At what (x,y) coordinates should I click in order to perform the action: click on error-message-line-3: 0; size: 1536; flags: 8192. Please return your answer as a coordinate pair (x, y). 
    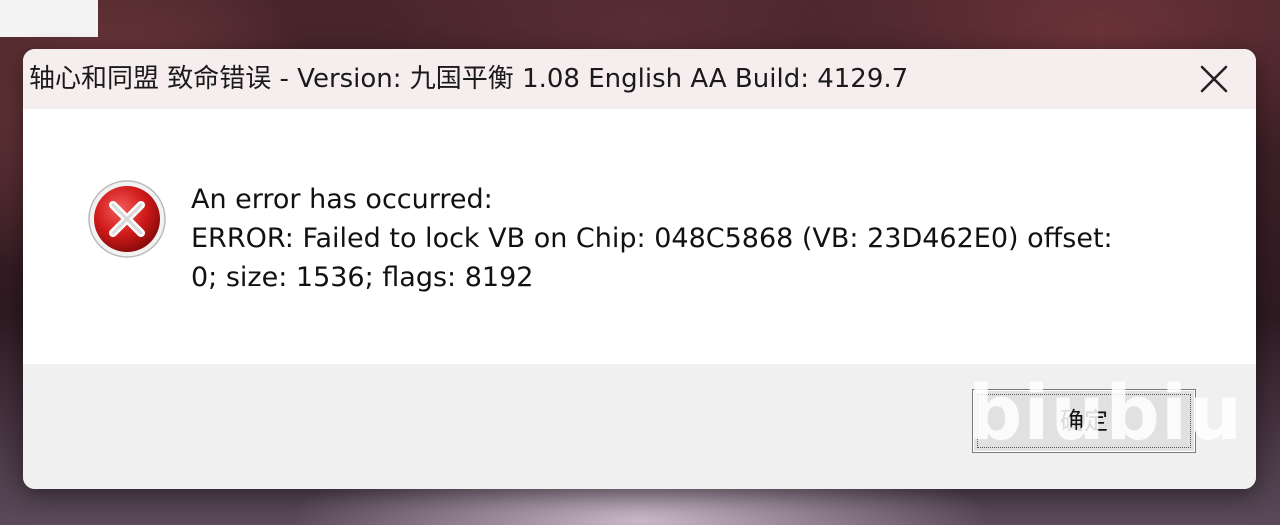
    Looking at the image, I should click on (362, 277).